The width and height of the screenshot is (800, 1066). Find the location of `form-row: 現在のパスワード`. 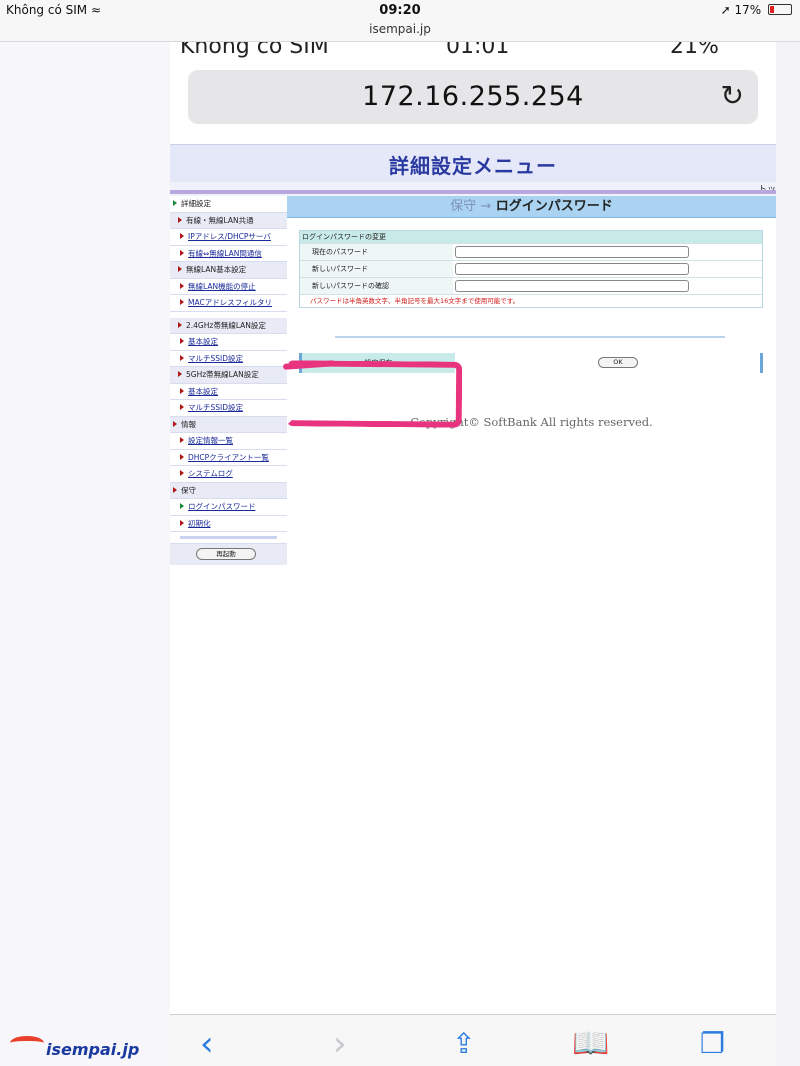

form-row: 現在のパスワード is located at coordinates (531, 251).